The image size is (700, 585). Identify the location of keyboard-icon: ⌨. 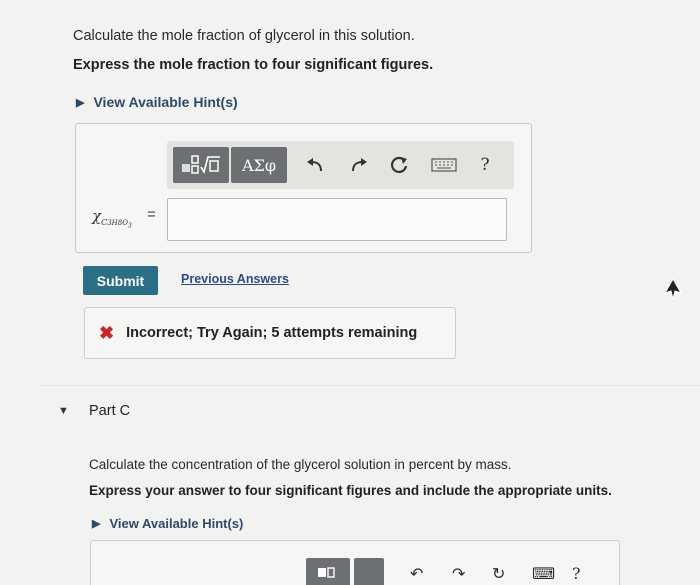
(543, 574).